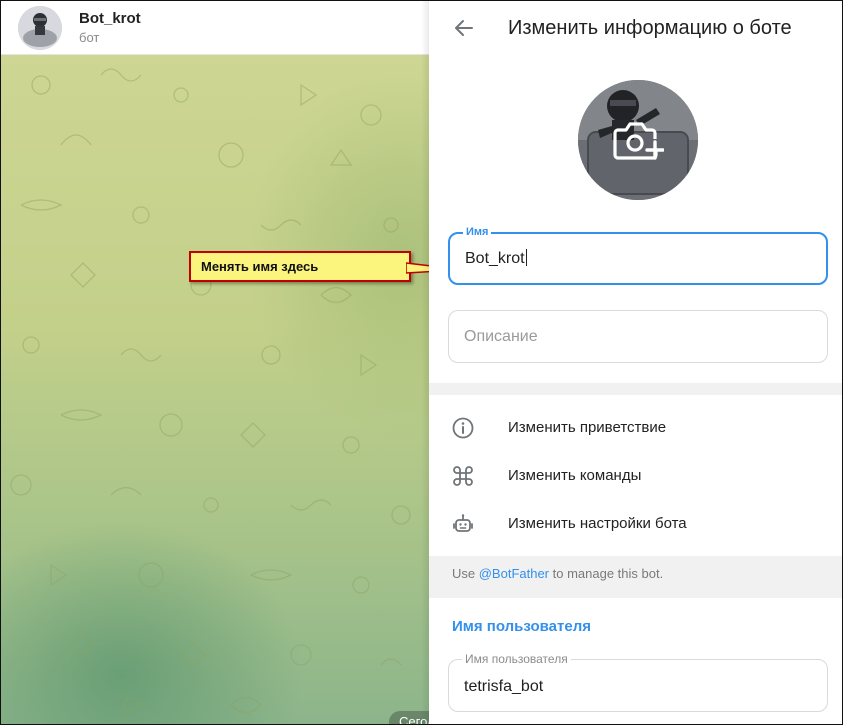  I want to click on menu-item-label: Изменить приветствие, so click(587, 427).